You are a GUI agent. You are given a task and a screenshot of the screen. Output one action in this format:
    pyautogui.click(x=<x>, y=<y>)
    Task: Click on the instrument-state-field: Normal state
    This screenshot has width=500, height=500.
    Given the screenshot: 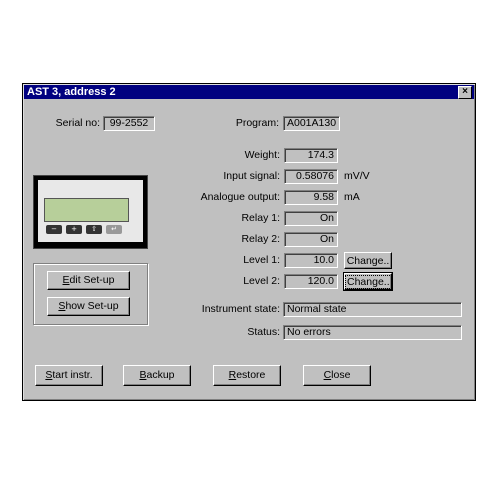 What is the action you would take?
    pyautogui.click(x=372, y=309)
    